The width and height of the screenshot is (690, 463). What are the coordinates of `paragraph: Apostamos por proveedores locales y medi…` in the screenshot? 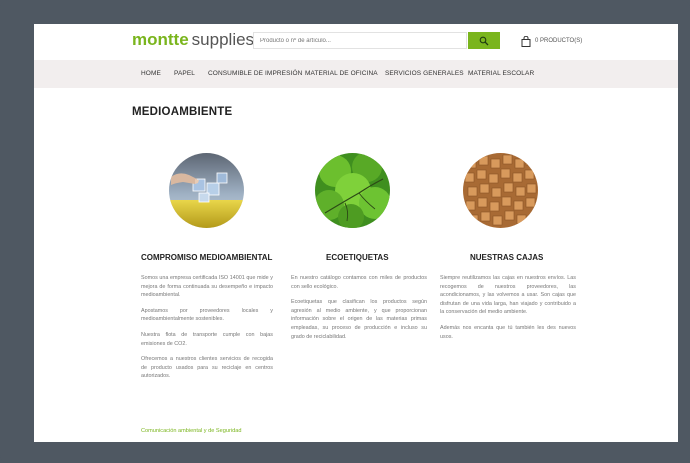 It's located at (207, 315).